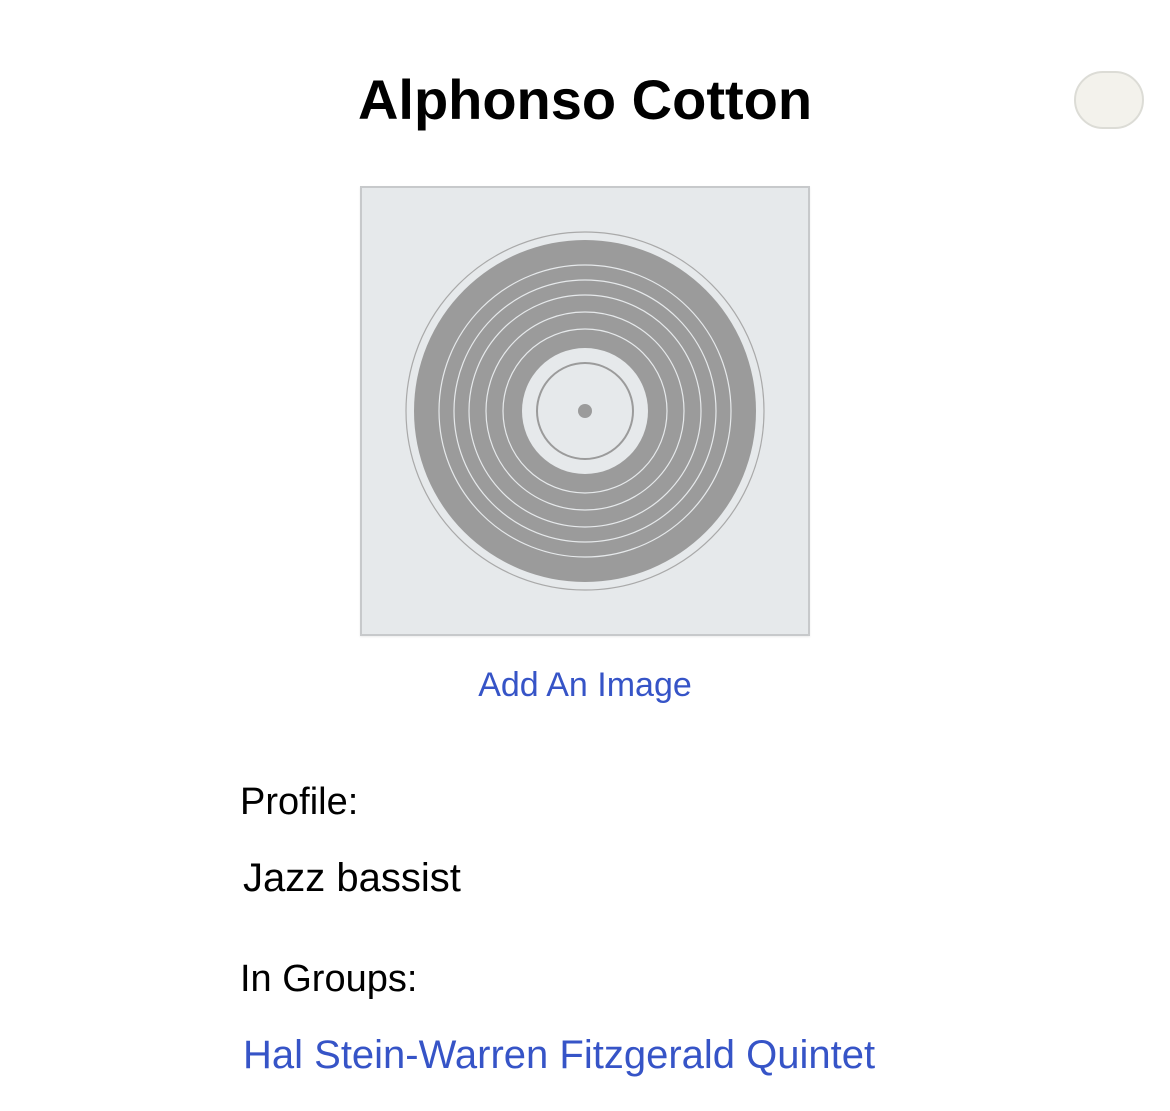  I want to click on add-image-link: Add An Image, so click(585, 685).